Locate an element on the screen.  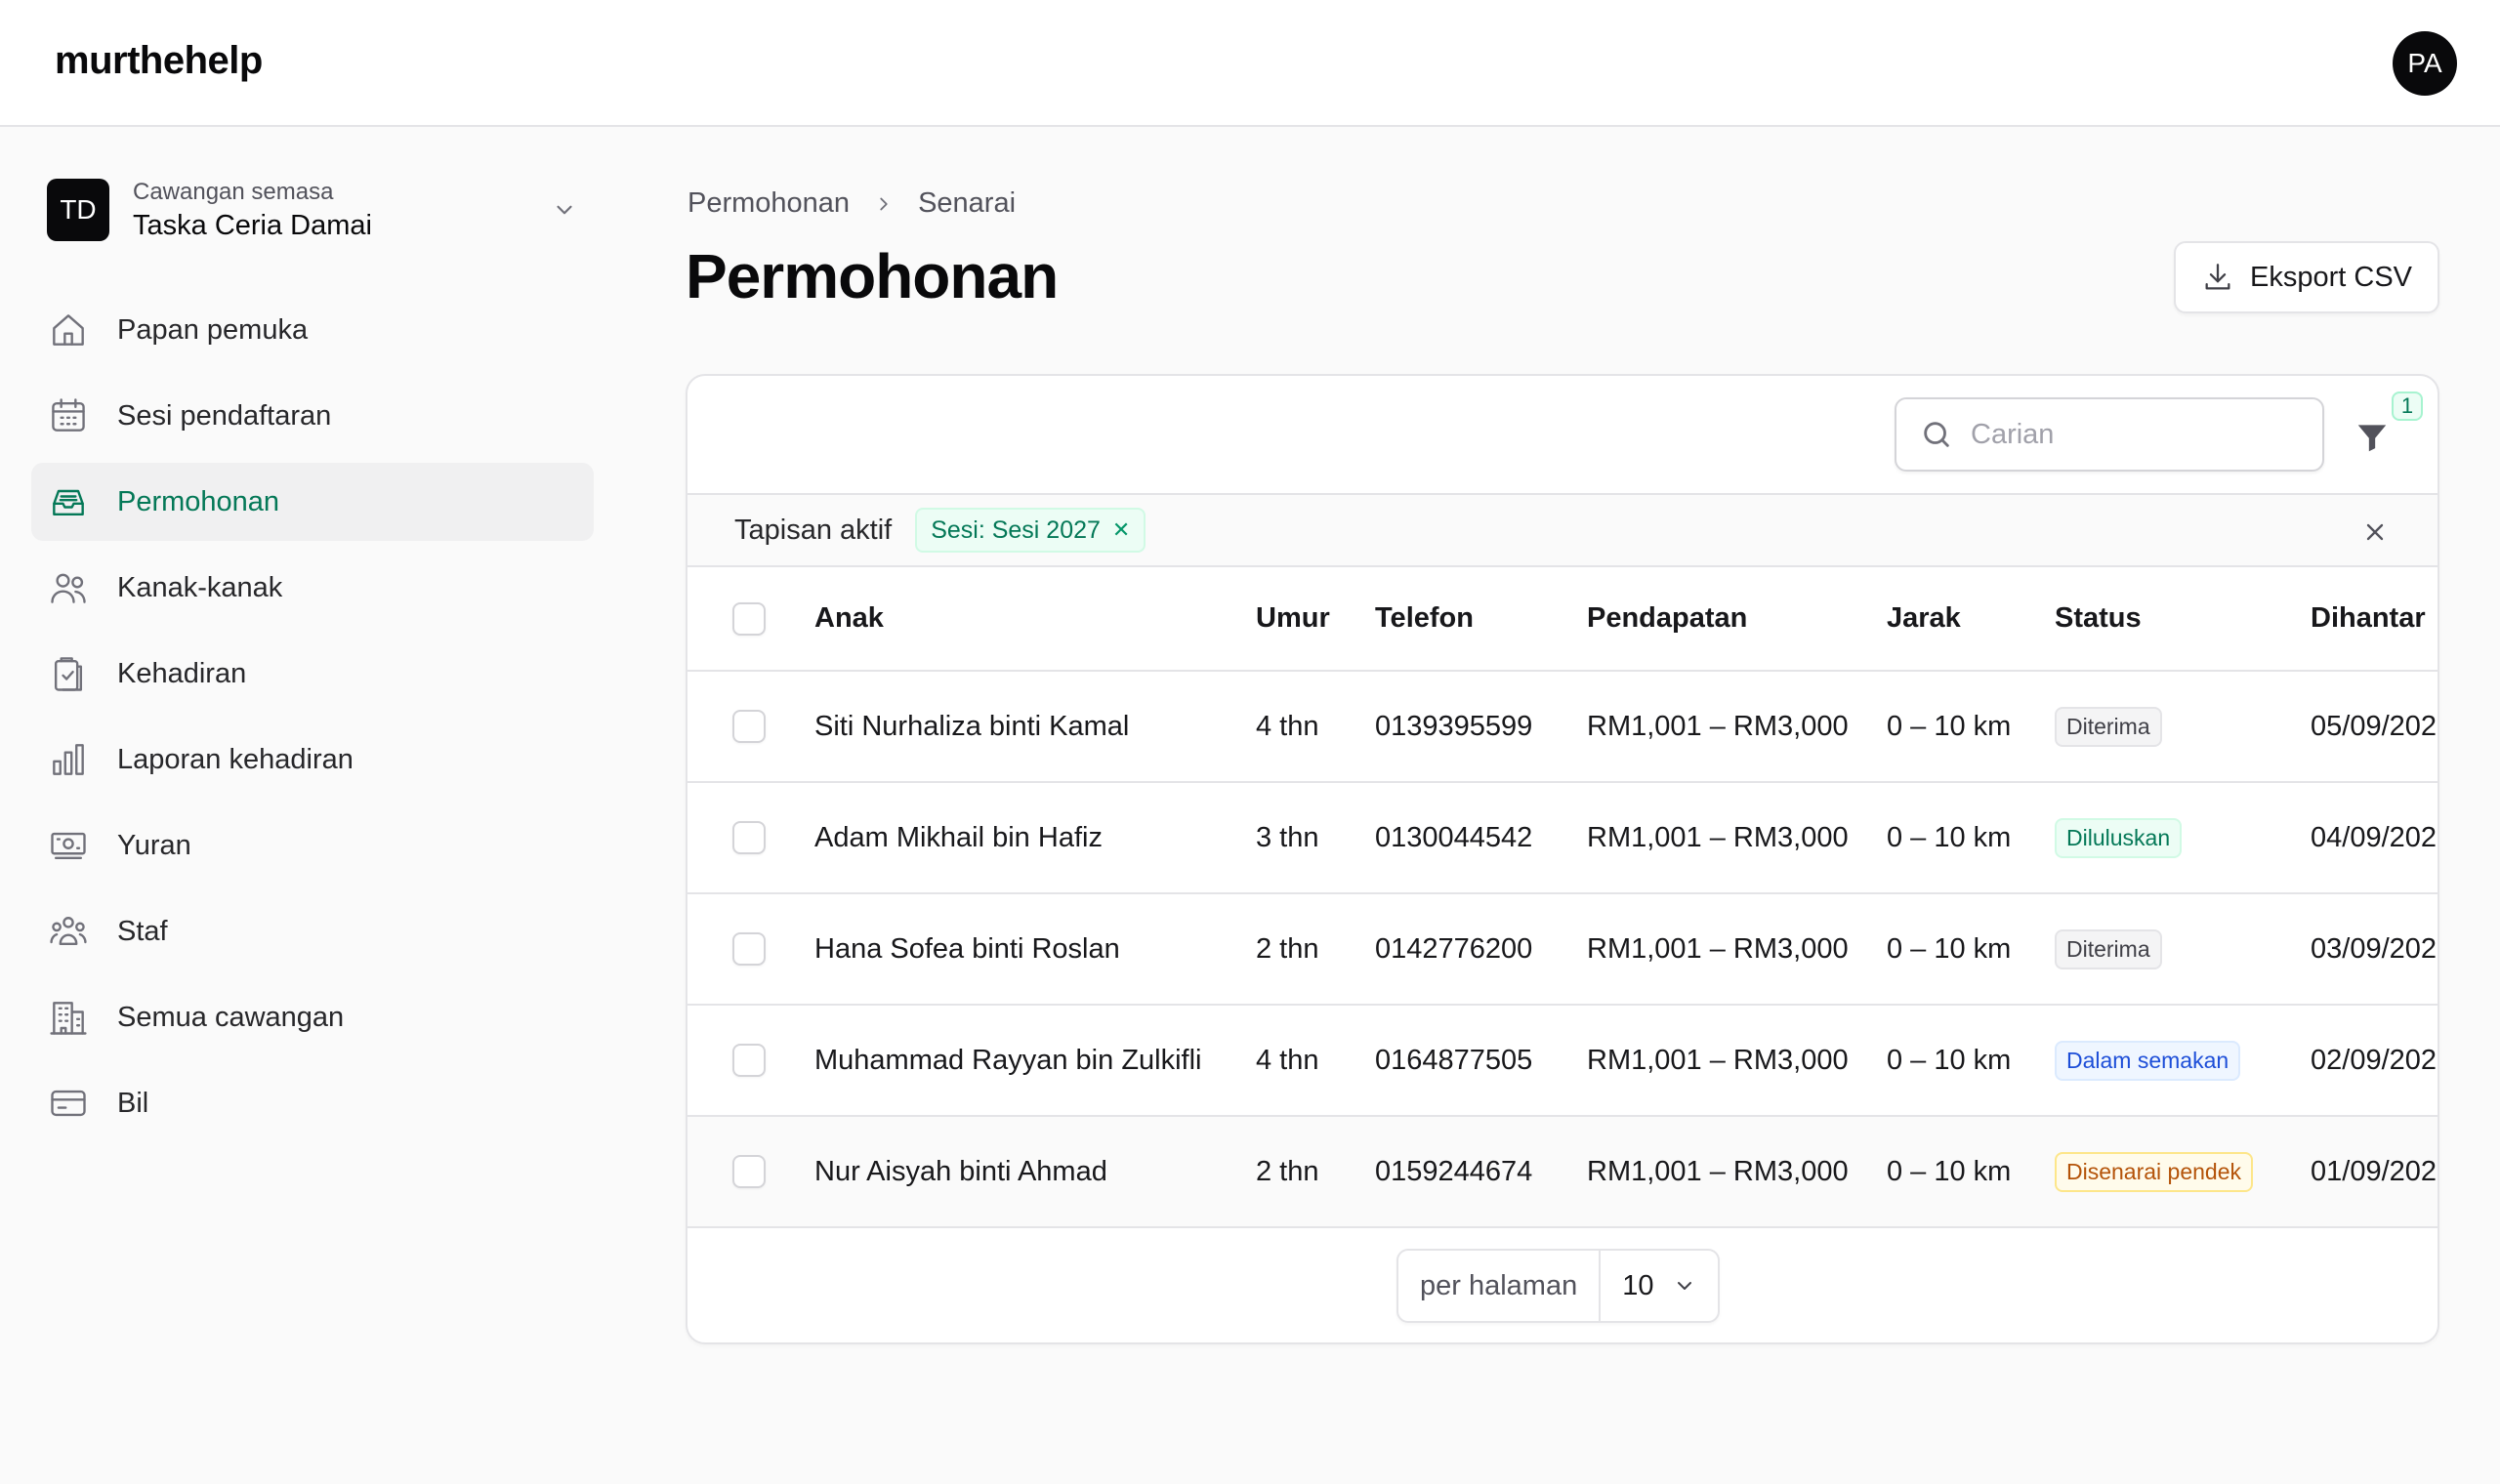
filter-chip: Sesi: Sesi 2027 ✕ is located at coordinates (1030, 531).